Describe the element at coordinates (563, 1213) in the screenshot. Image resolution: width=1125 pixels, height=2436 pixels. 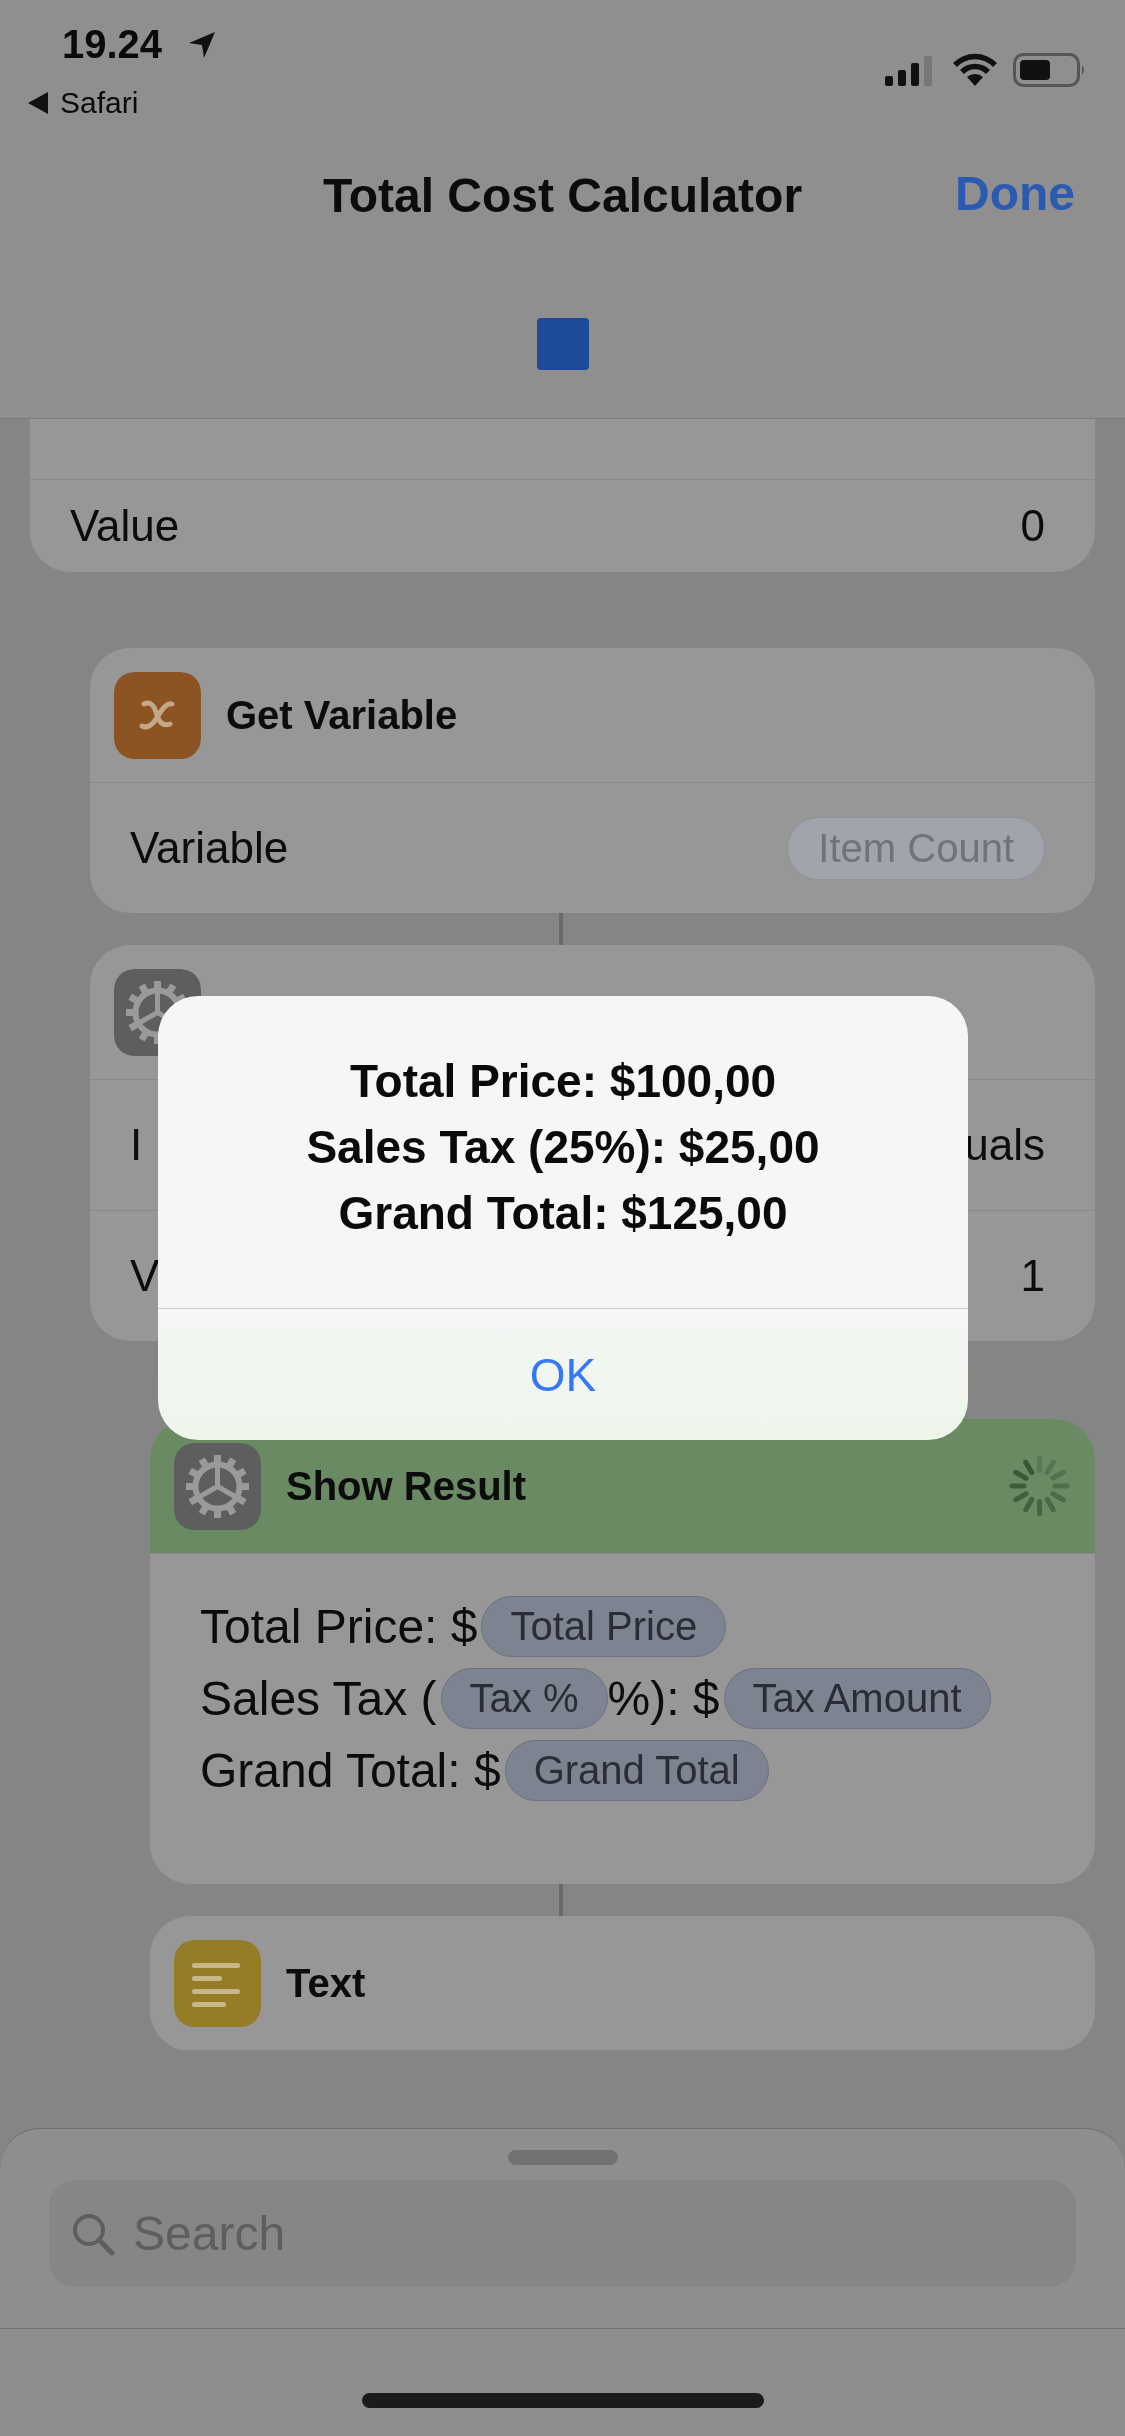
I see `alert-message-line: Grand Total: $125,00` at that location.